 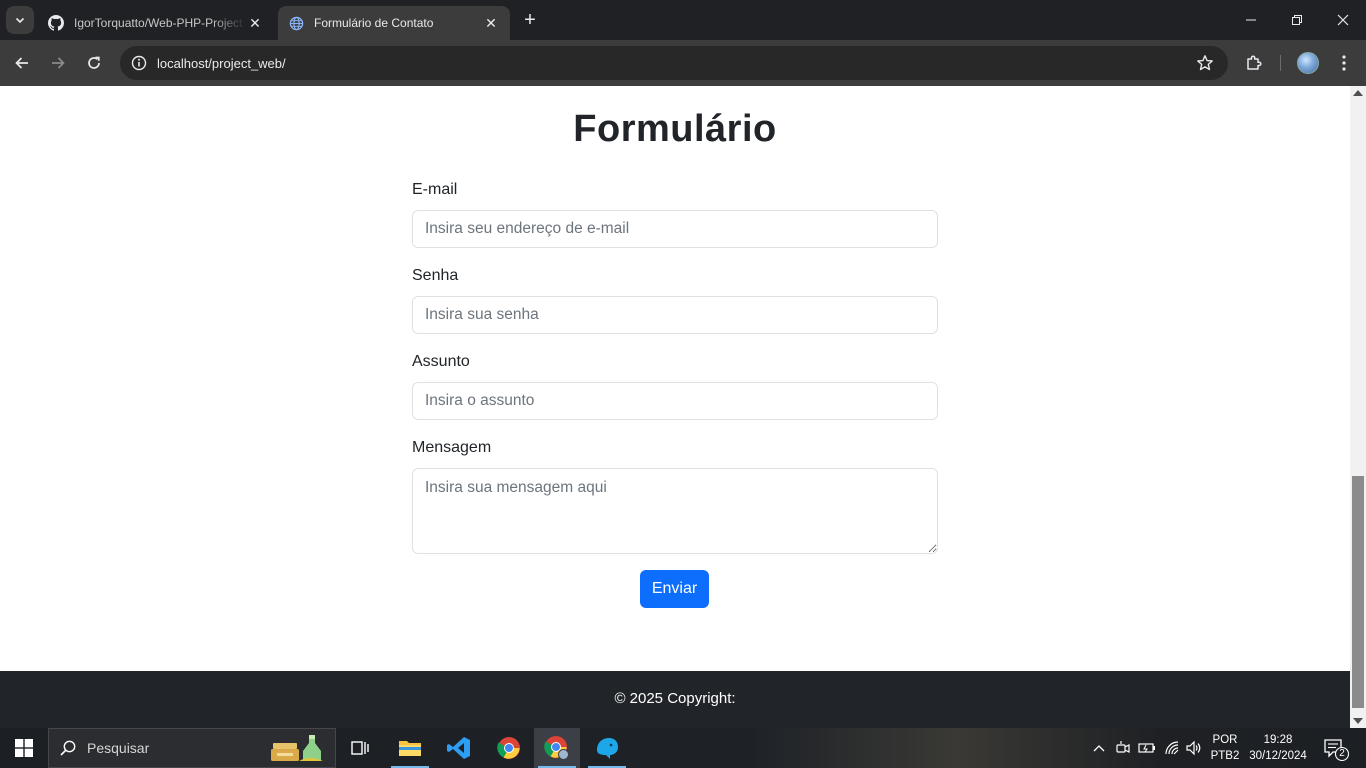 What do you see at coordinates (441, 361) in the screenshot?
I see `subject-label: Assunto` at bounding box center [441, 361].